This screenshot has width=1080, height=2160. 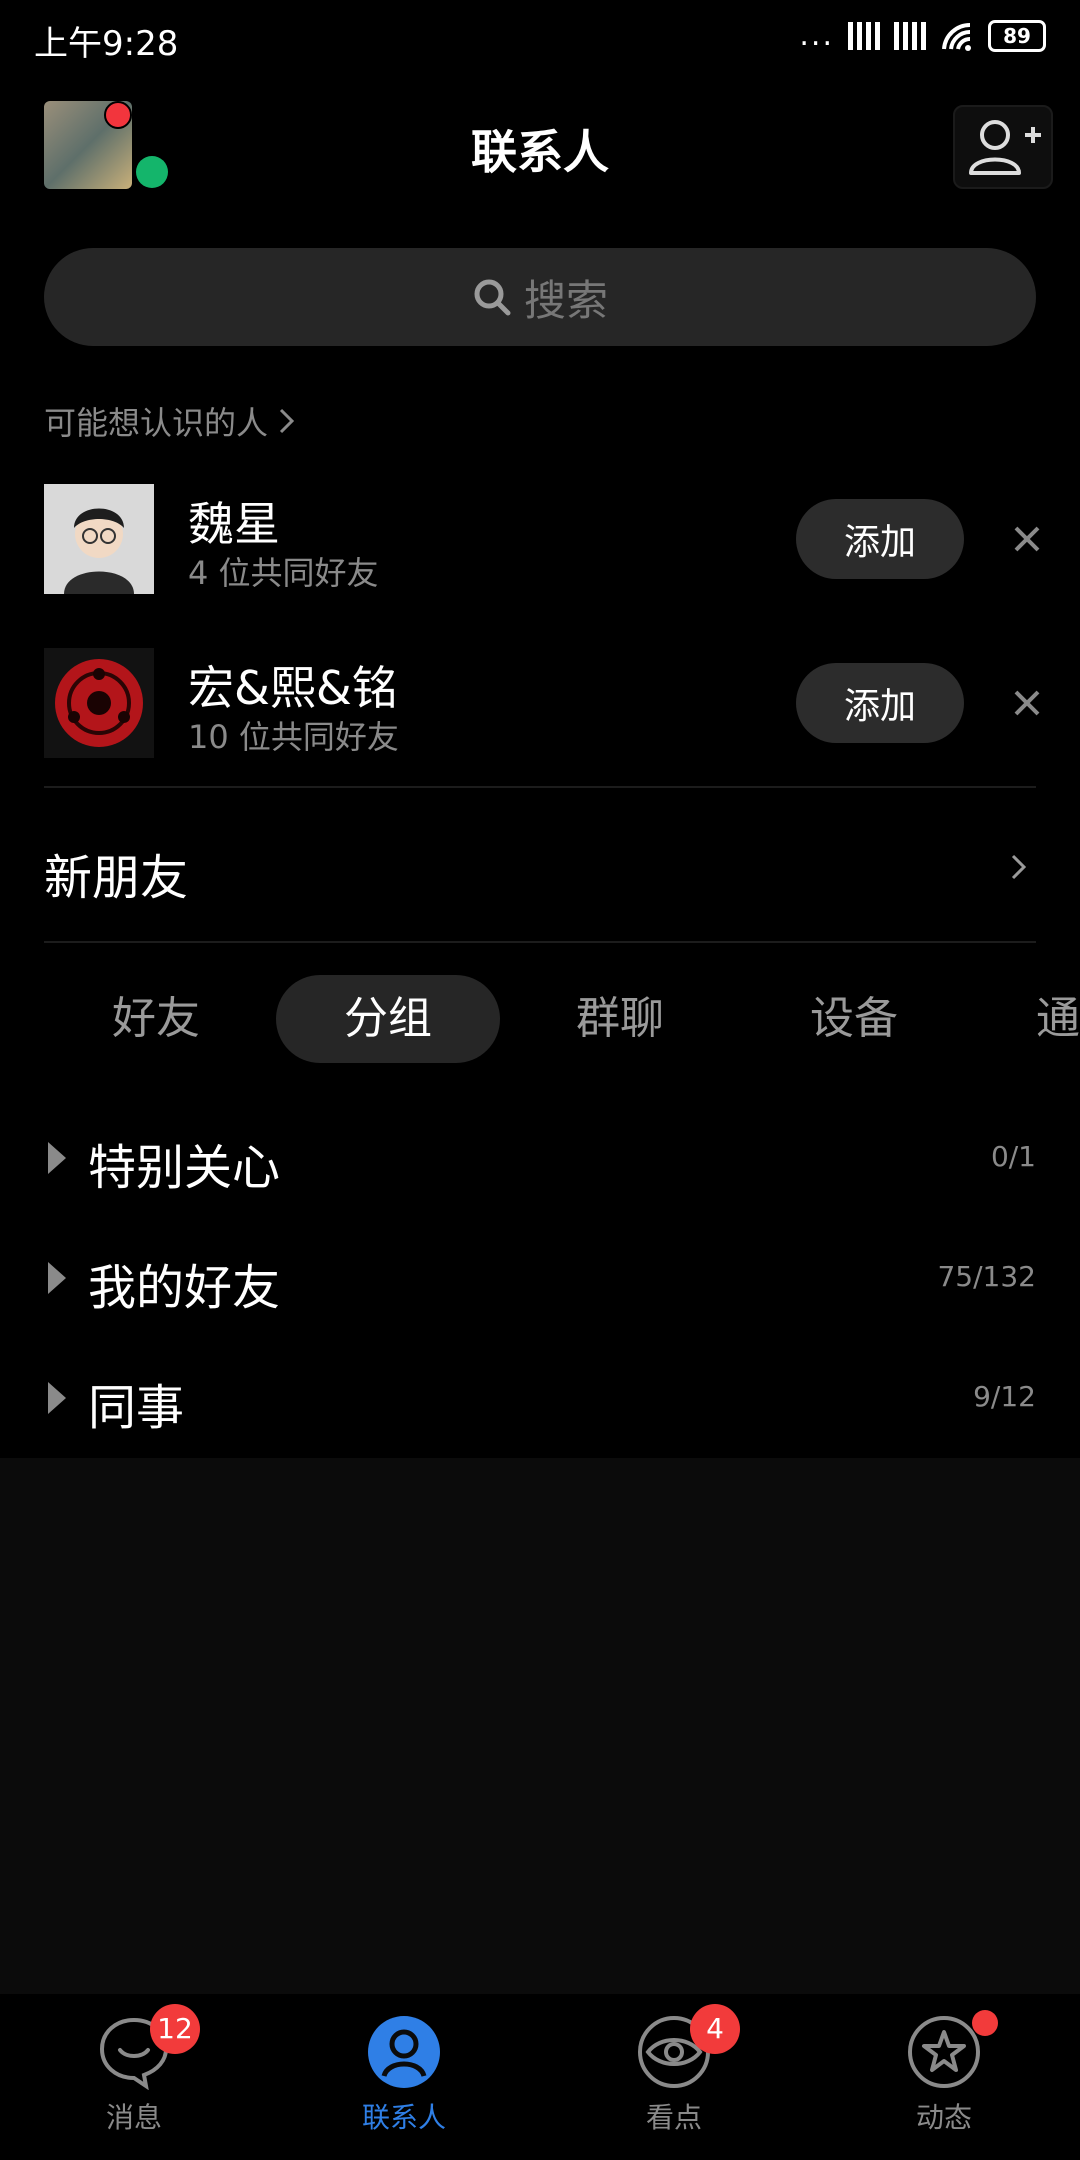 I want to click on mutual-friends: 10 位共同好友, so click(x=293, y=737).